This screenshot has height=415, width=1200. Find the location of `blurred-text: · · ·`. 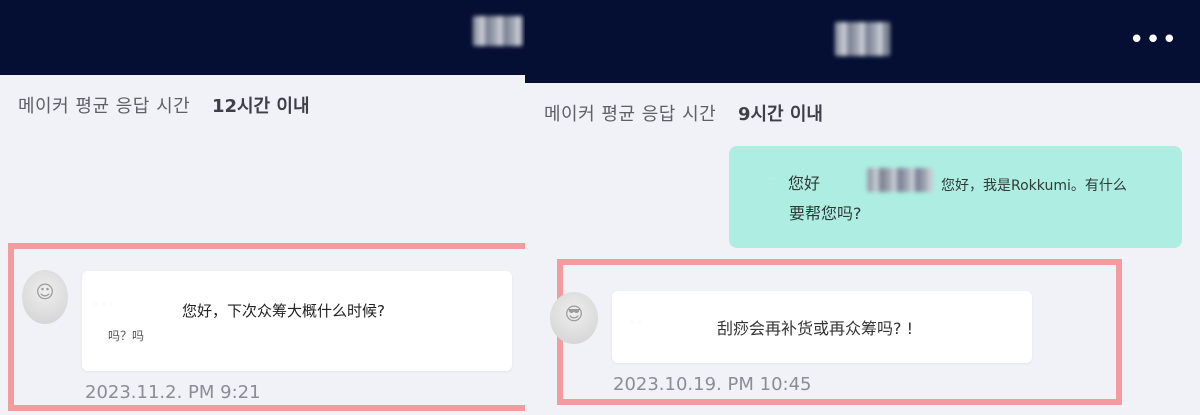

blurred-text: · · · is located at coordinates (104, 304).